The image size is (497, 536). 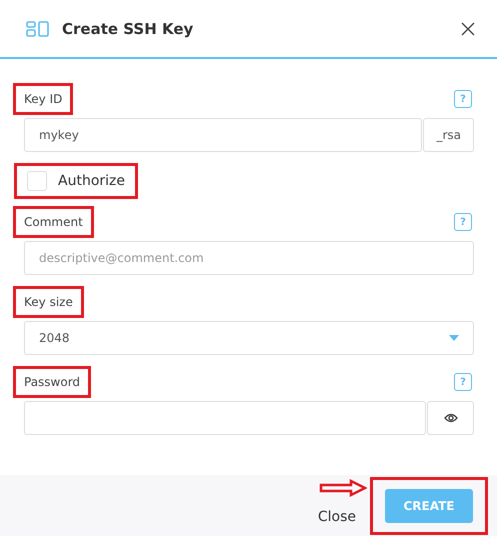 What do you see at coordinates (337, 516) in the screenshot?
I see `close-button: Close` at bounding box center [337, 516].